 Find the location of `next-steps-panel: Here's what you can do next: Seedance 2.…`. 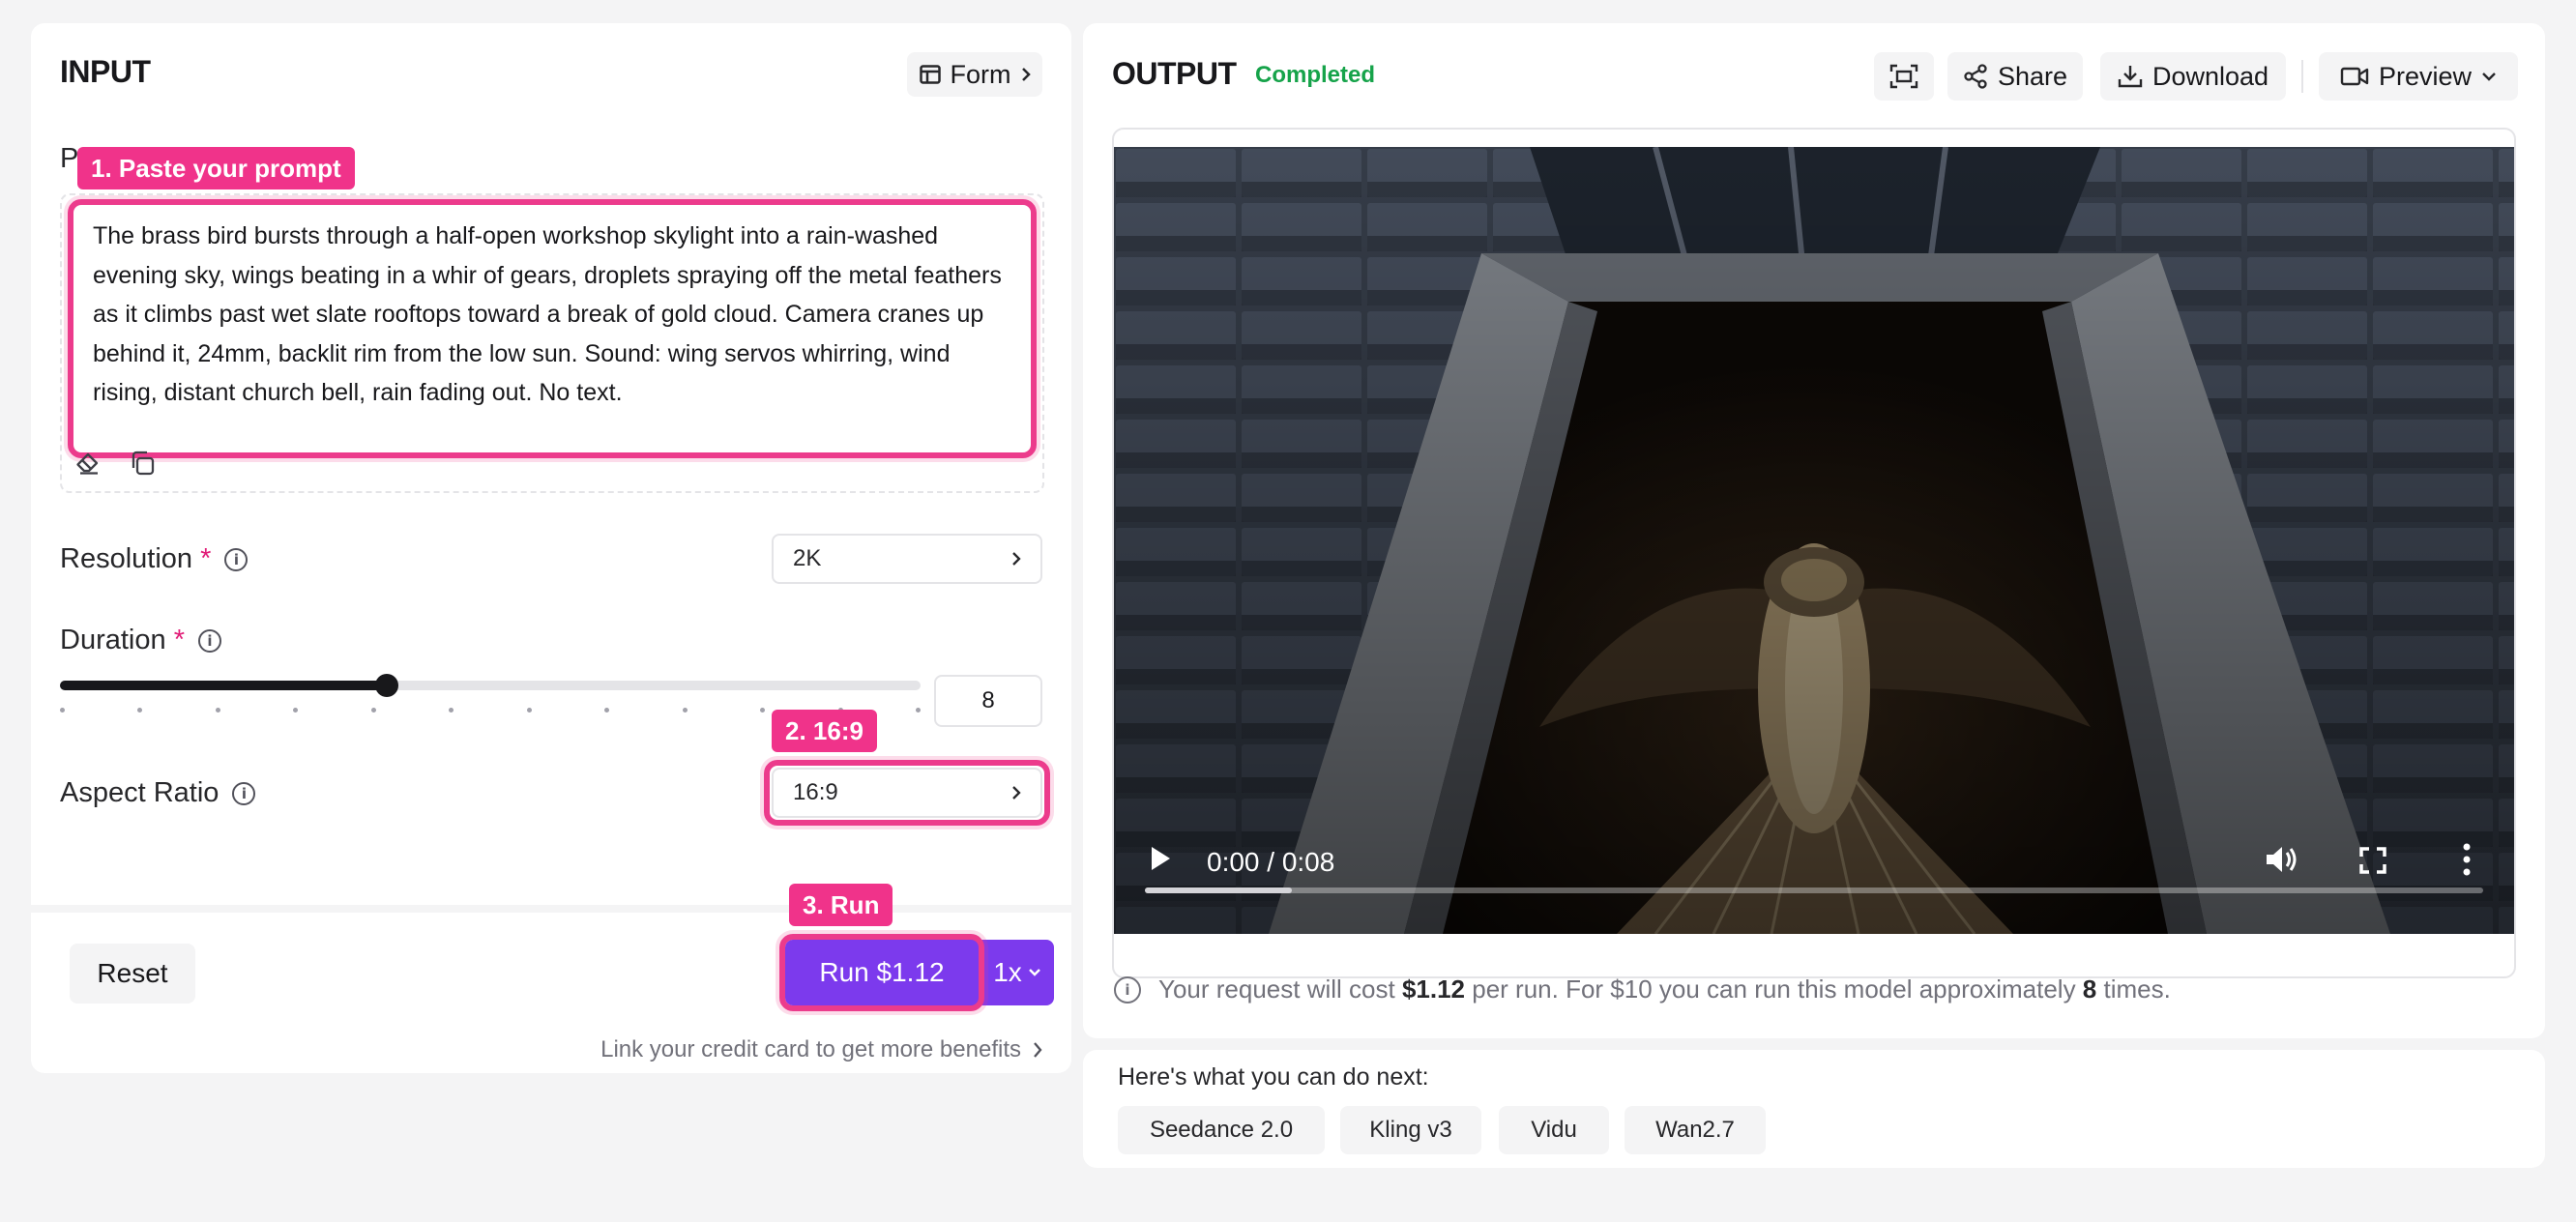

next-steps-panel: Here's what you can do next: Seedance 2.… is located at coordinates (1814, 1109).